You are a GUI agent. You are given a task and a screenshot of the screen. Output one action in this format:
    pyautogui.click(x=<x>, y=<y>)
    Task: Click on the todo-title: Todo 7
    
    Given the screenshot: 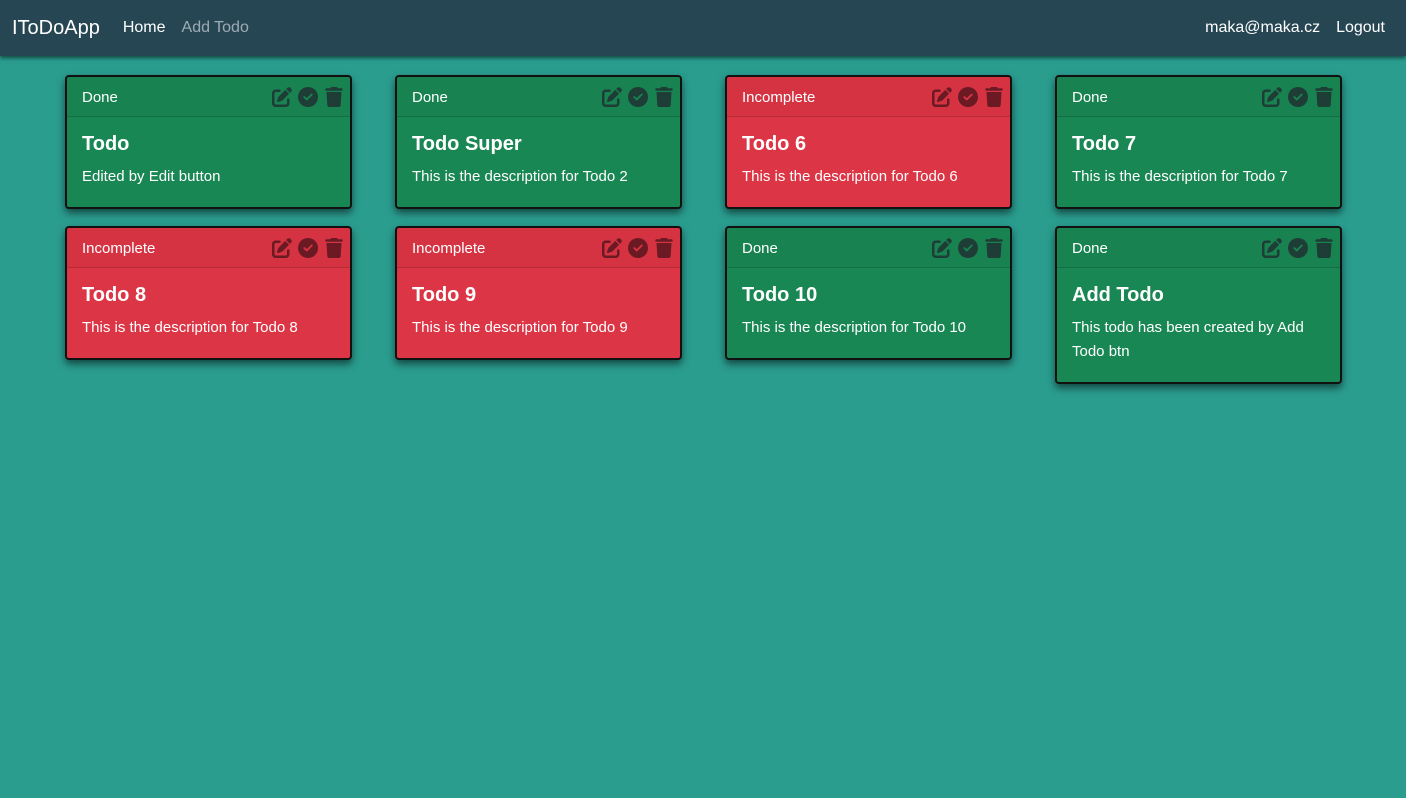 What is the action you would take?
    pyautogui.click(x=1104, y=144)
    